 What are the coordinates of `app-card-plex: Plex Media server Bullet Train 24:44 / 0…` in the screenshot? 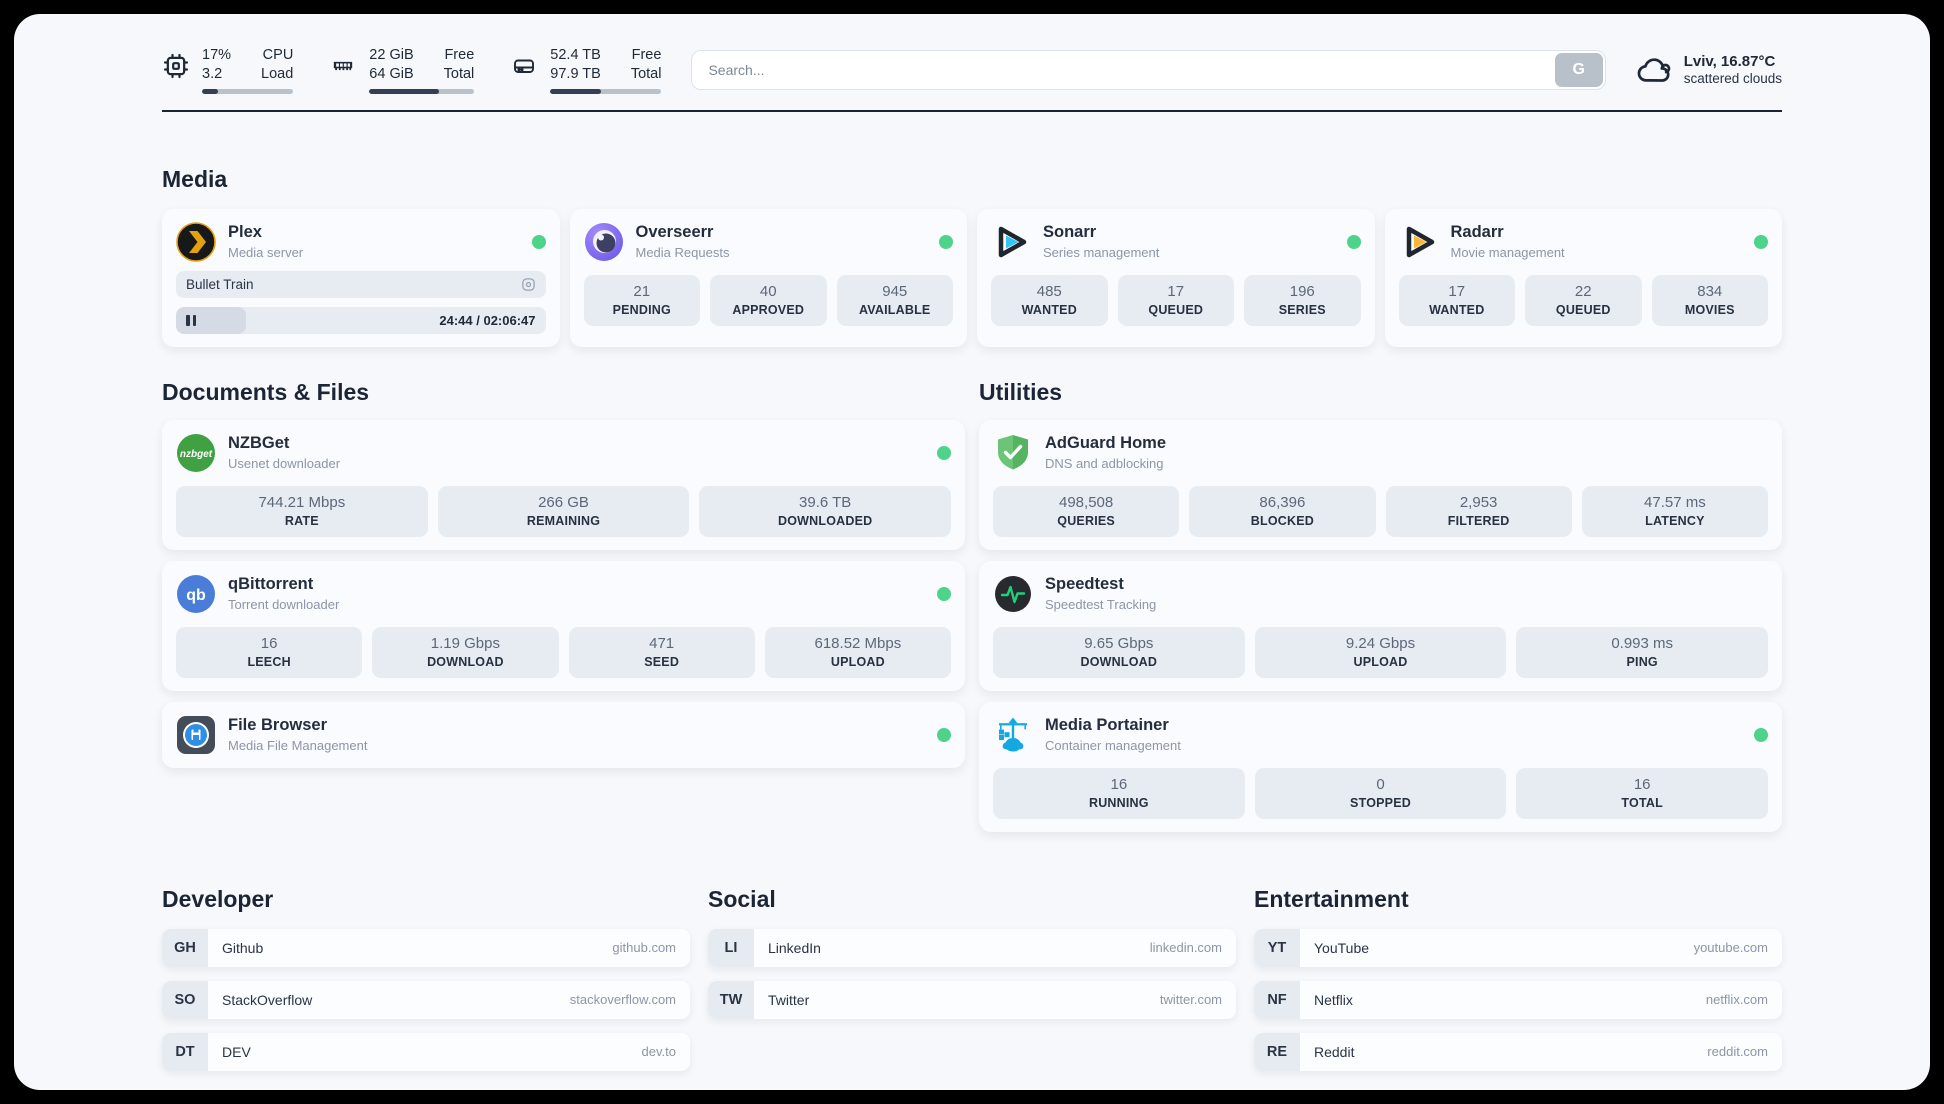 It's located at (361, 277).